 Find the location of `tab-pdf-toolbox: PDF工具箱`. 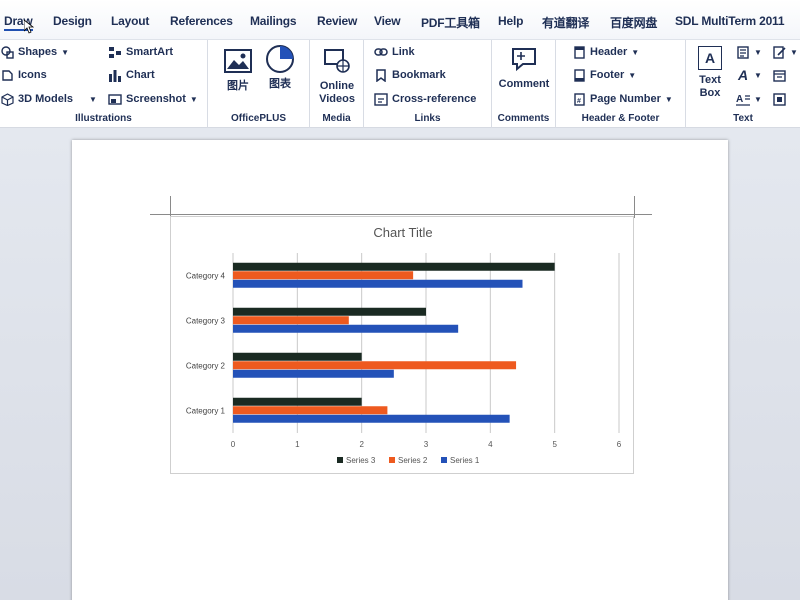

tab-pdf-toolbox: PDF工具箱 is located at coordinates (450, 22).